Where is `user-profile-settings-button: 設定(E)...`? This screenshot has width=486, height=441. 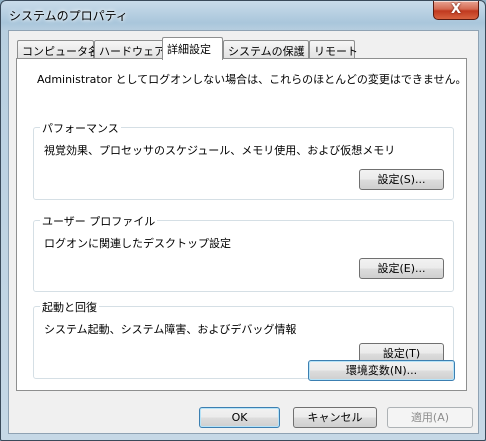 user-profile-settings-button: 設定(E)... is located at coordinates (401, 268).